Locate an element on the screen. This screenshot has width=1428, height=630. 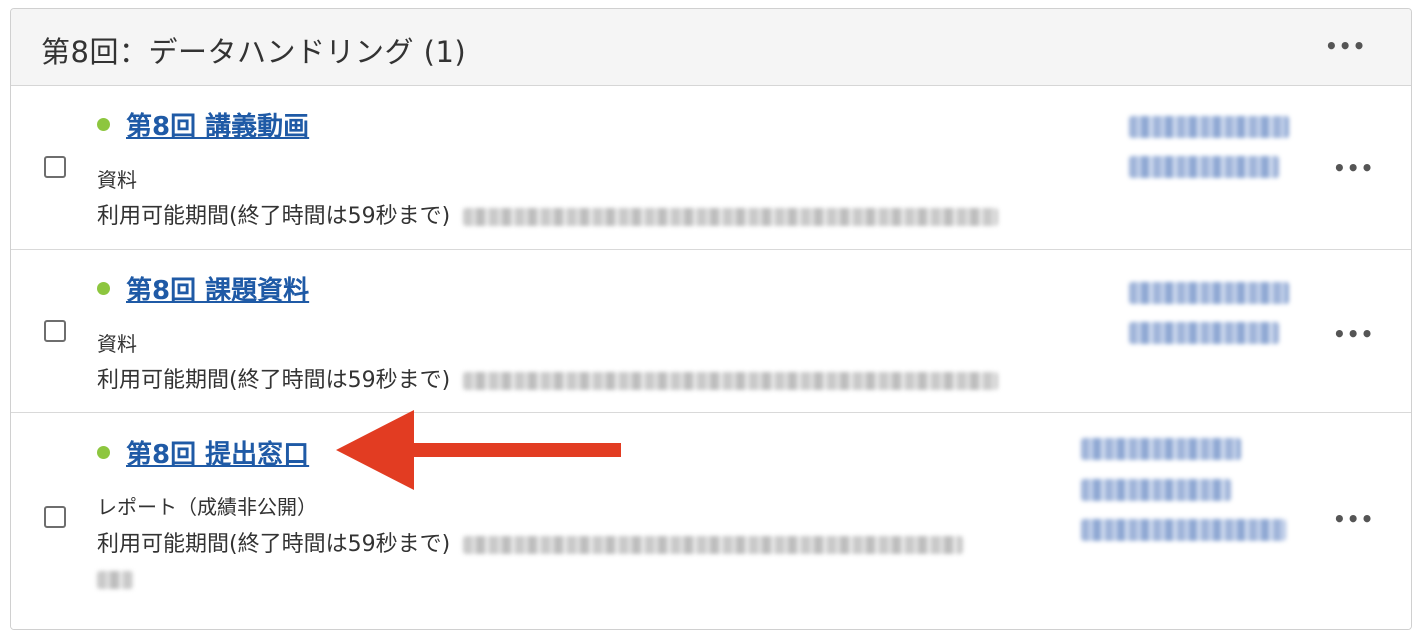
redacted-date-range-continued is located at coordinates (115, 580).